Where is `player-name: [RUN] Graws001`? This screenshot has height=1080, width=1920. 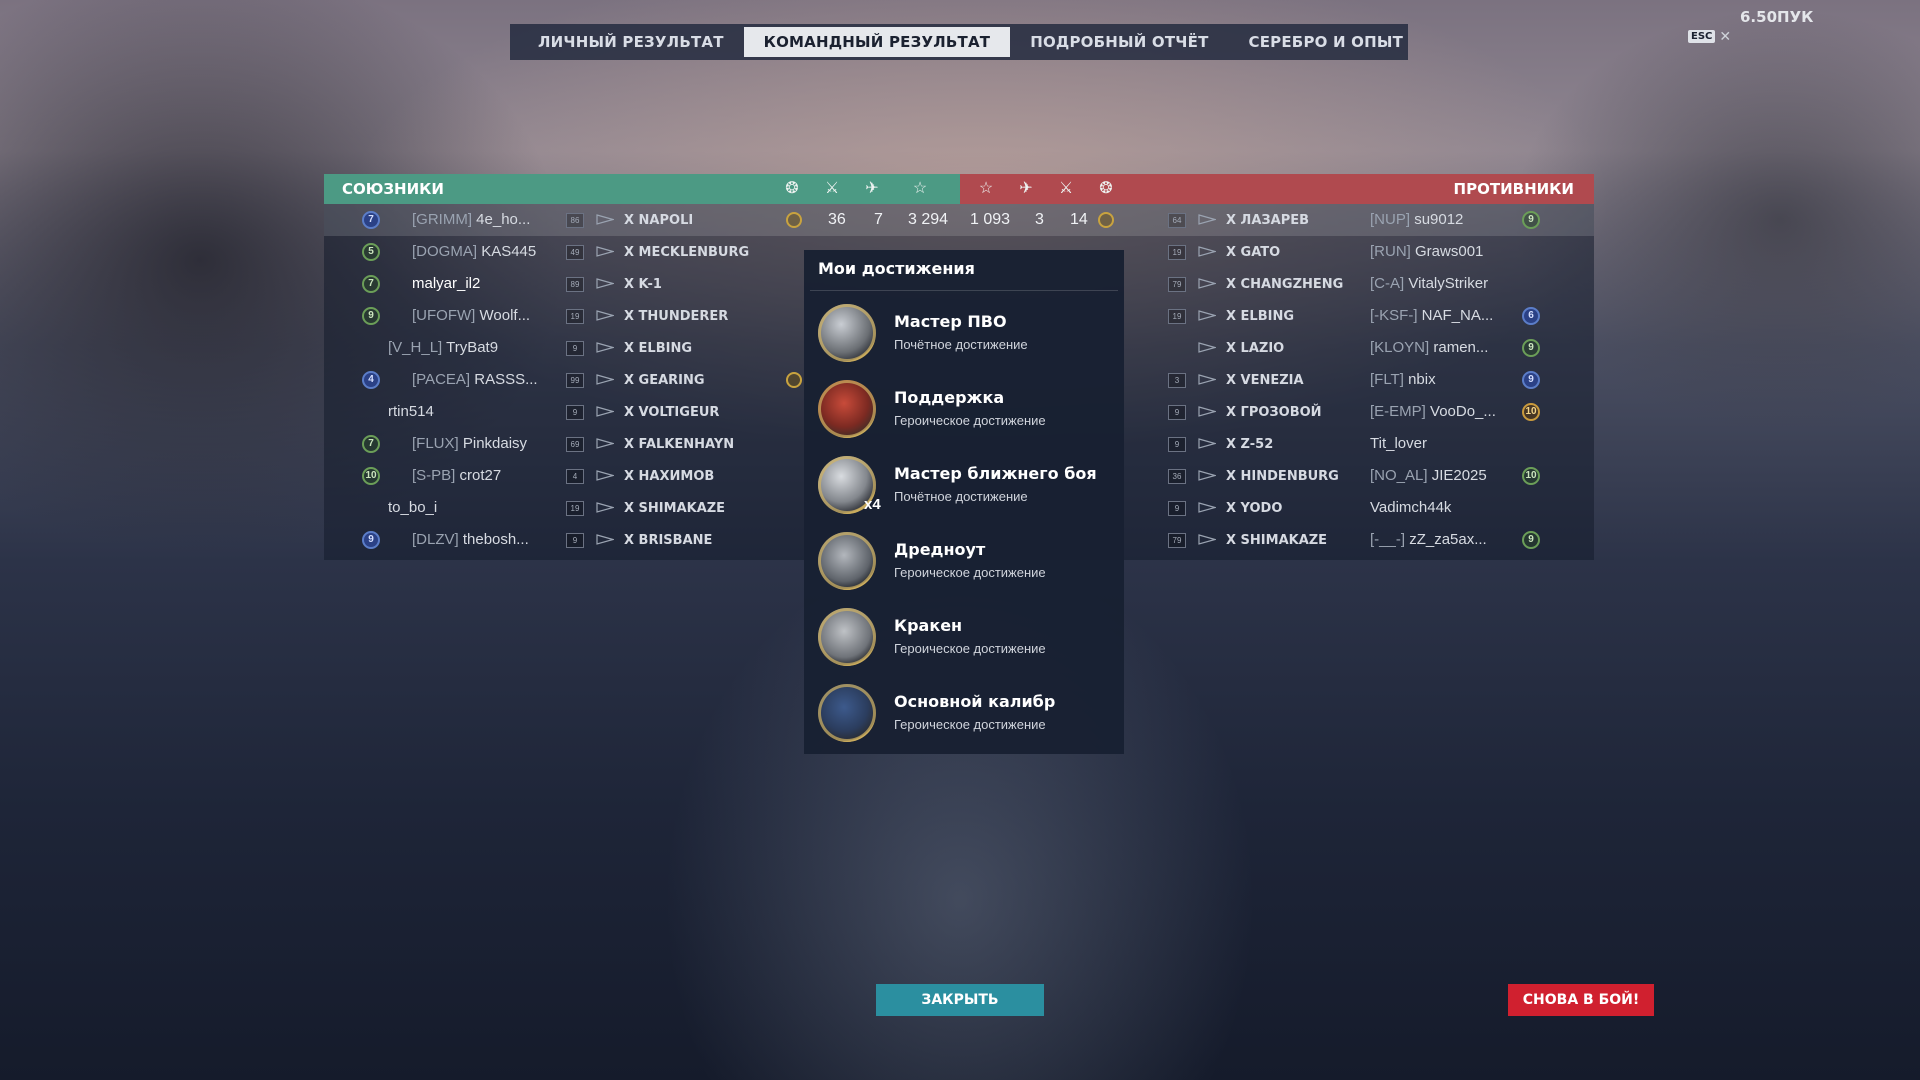 player-name: [RUN] Graws001 is located at coordinates (1426, 251).